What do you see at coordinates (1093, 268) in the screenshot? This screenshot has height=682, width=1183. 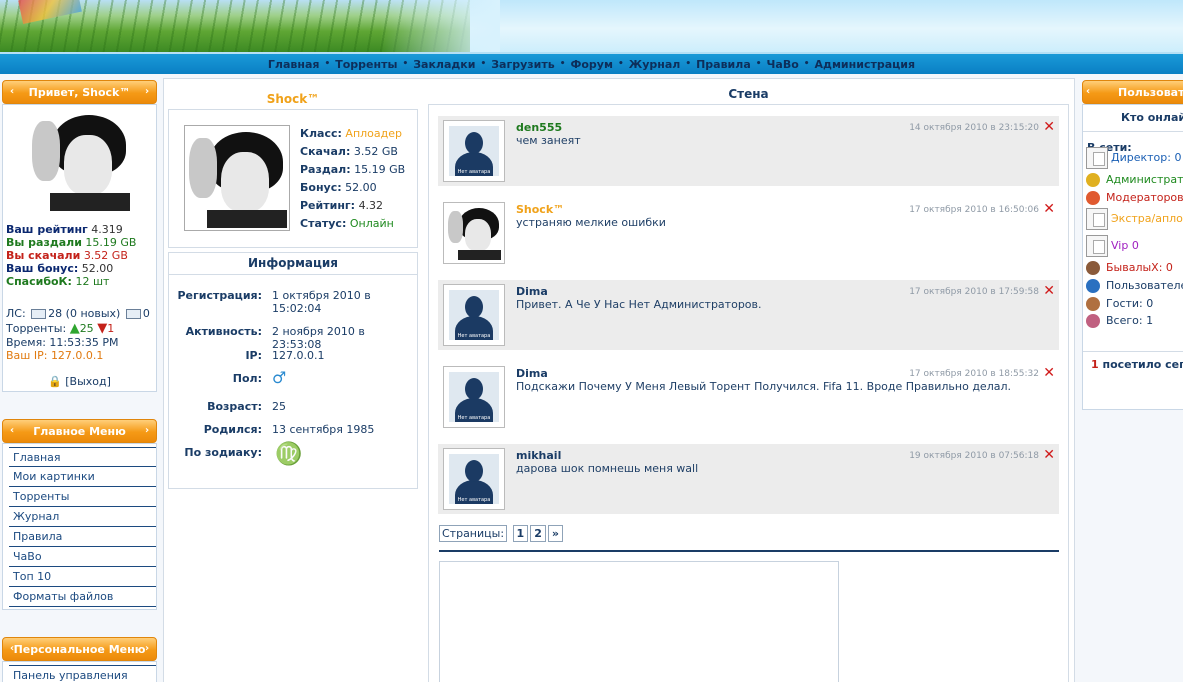 I see `veteran-icon` at bounding box center [1093, 268].